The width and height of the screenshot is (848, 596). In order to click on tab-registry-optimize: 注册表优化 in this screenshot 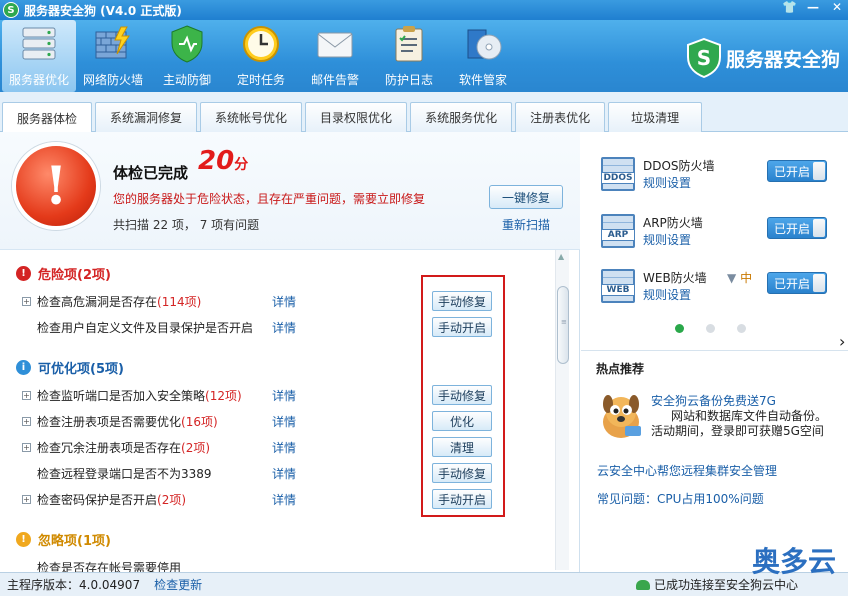, I will do `click(560, 117)`.